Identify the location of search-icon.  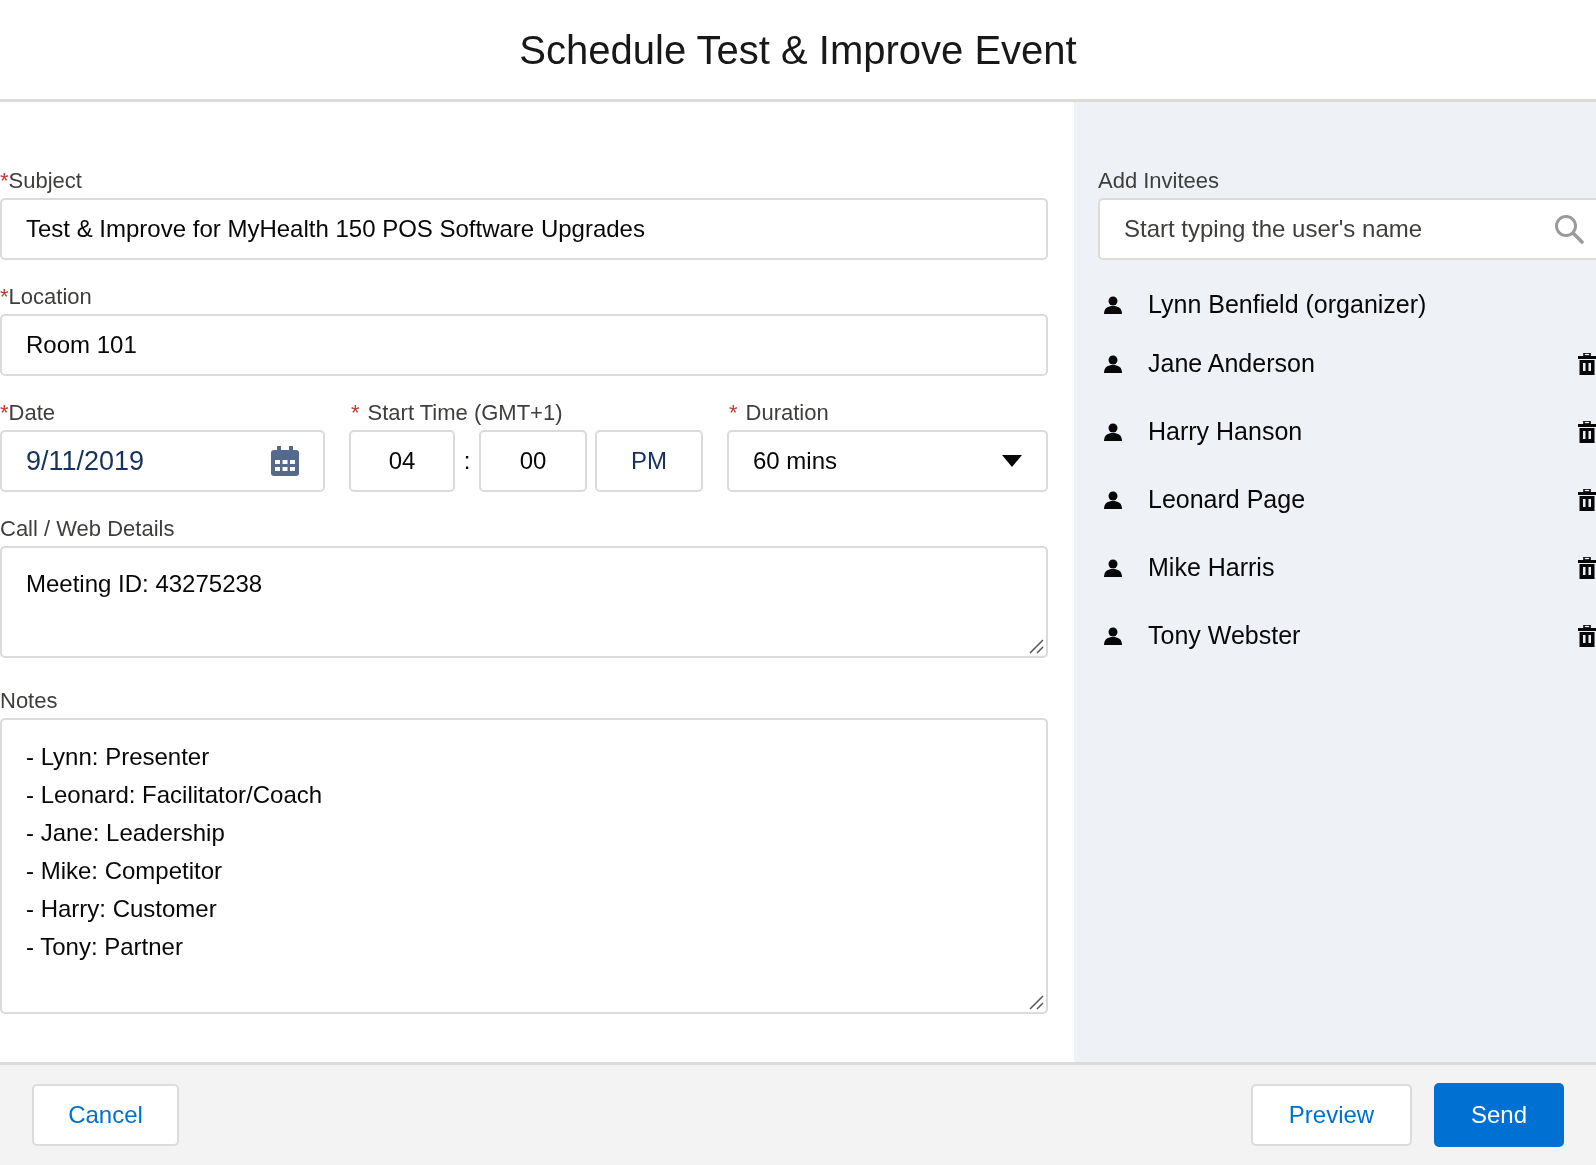
(1569, 229).